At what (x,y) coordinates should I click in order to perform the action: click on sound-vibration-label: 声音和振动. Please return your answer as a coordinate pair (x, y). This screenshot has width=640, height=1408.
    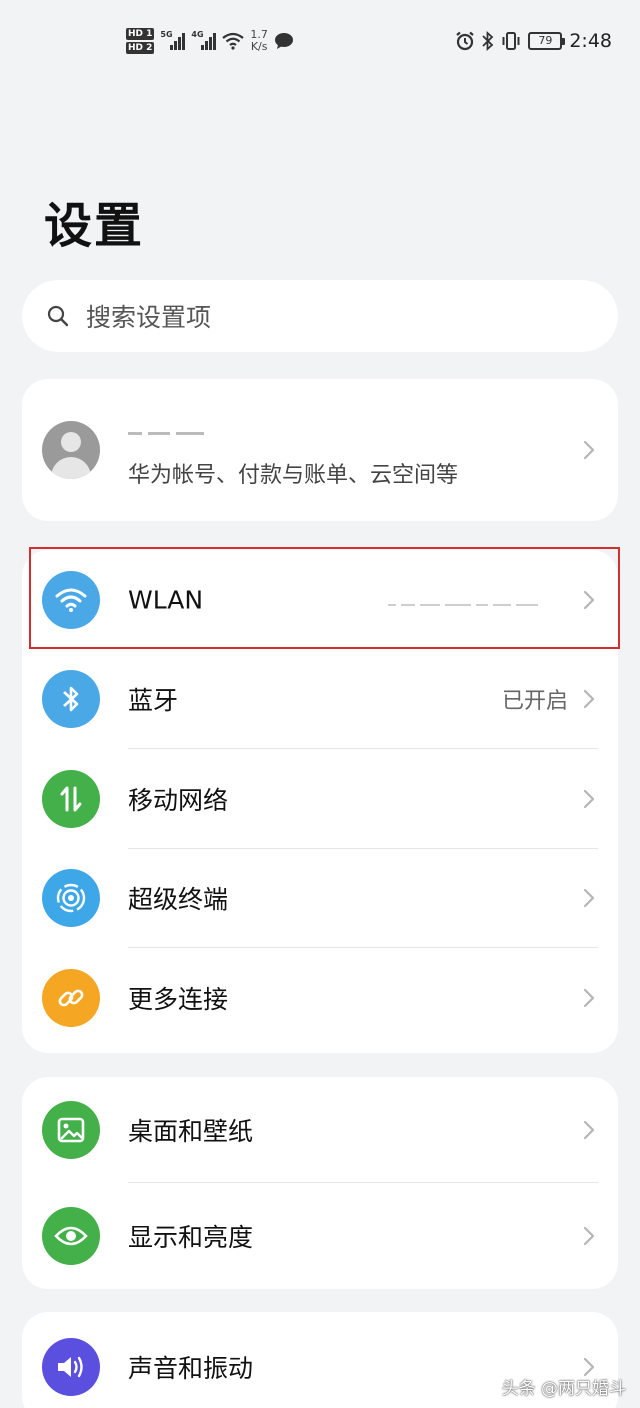
    Looking at the image, I should click on (191, 1368).